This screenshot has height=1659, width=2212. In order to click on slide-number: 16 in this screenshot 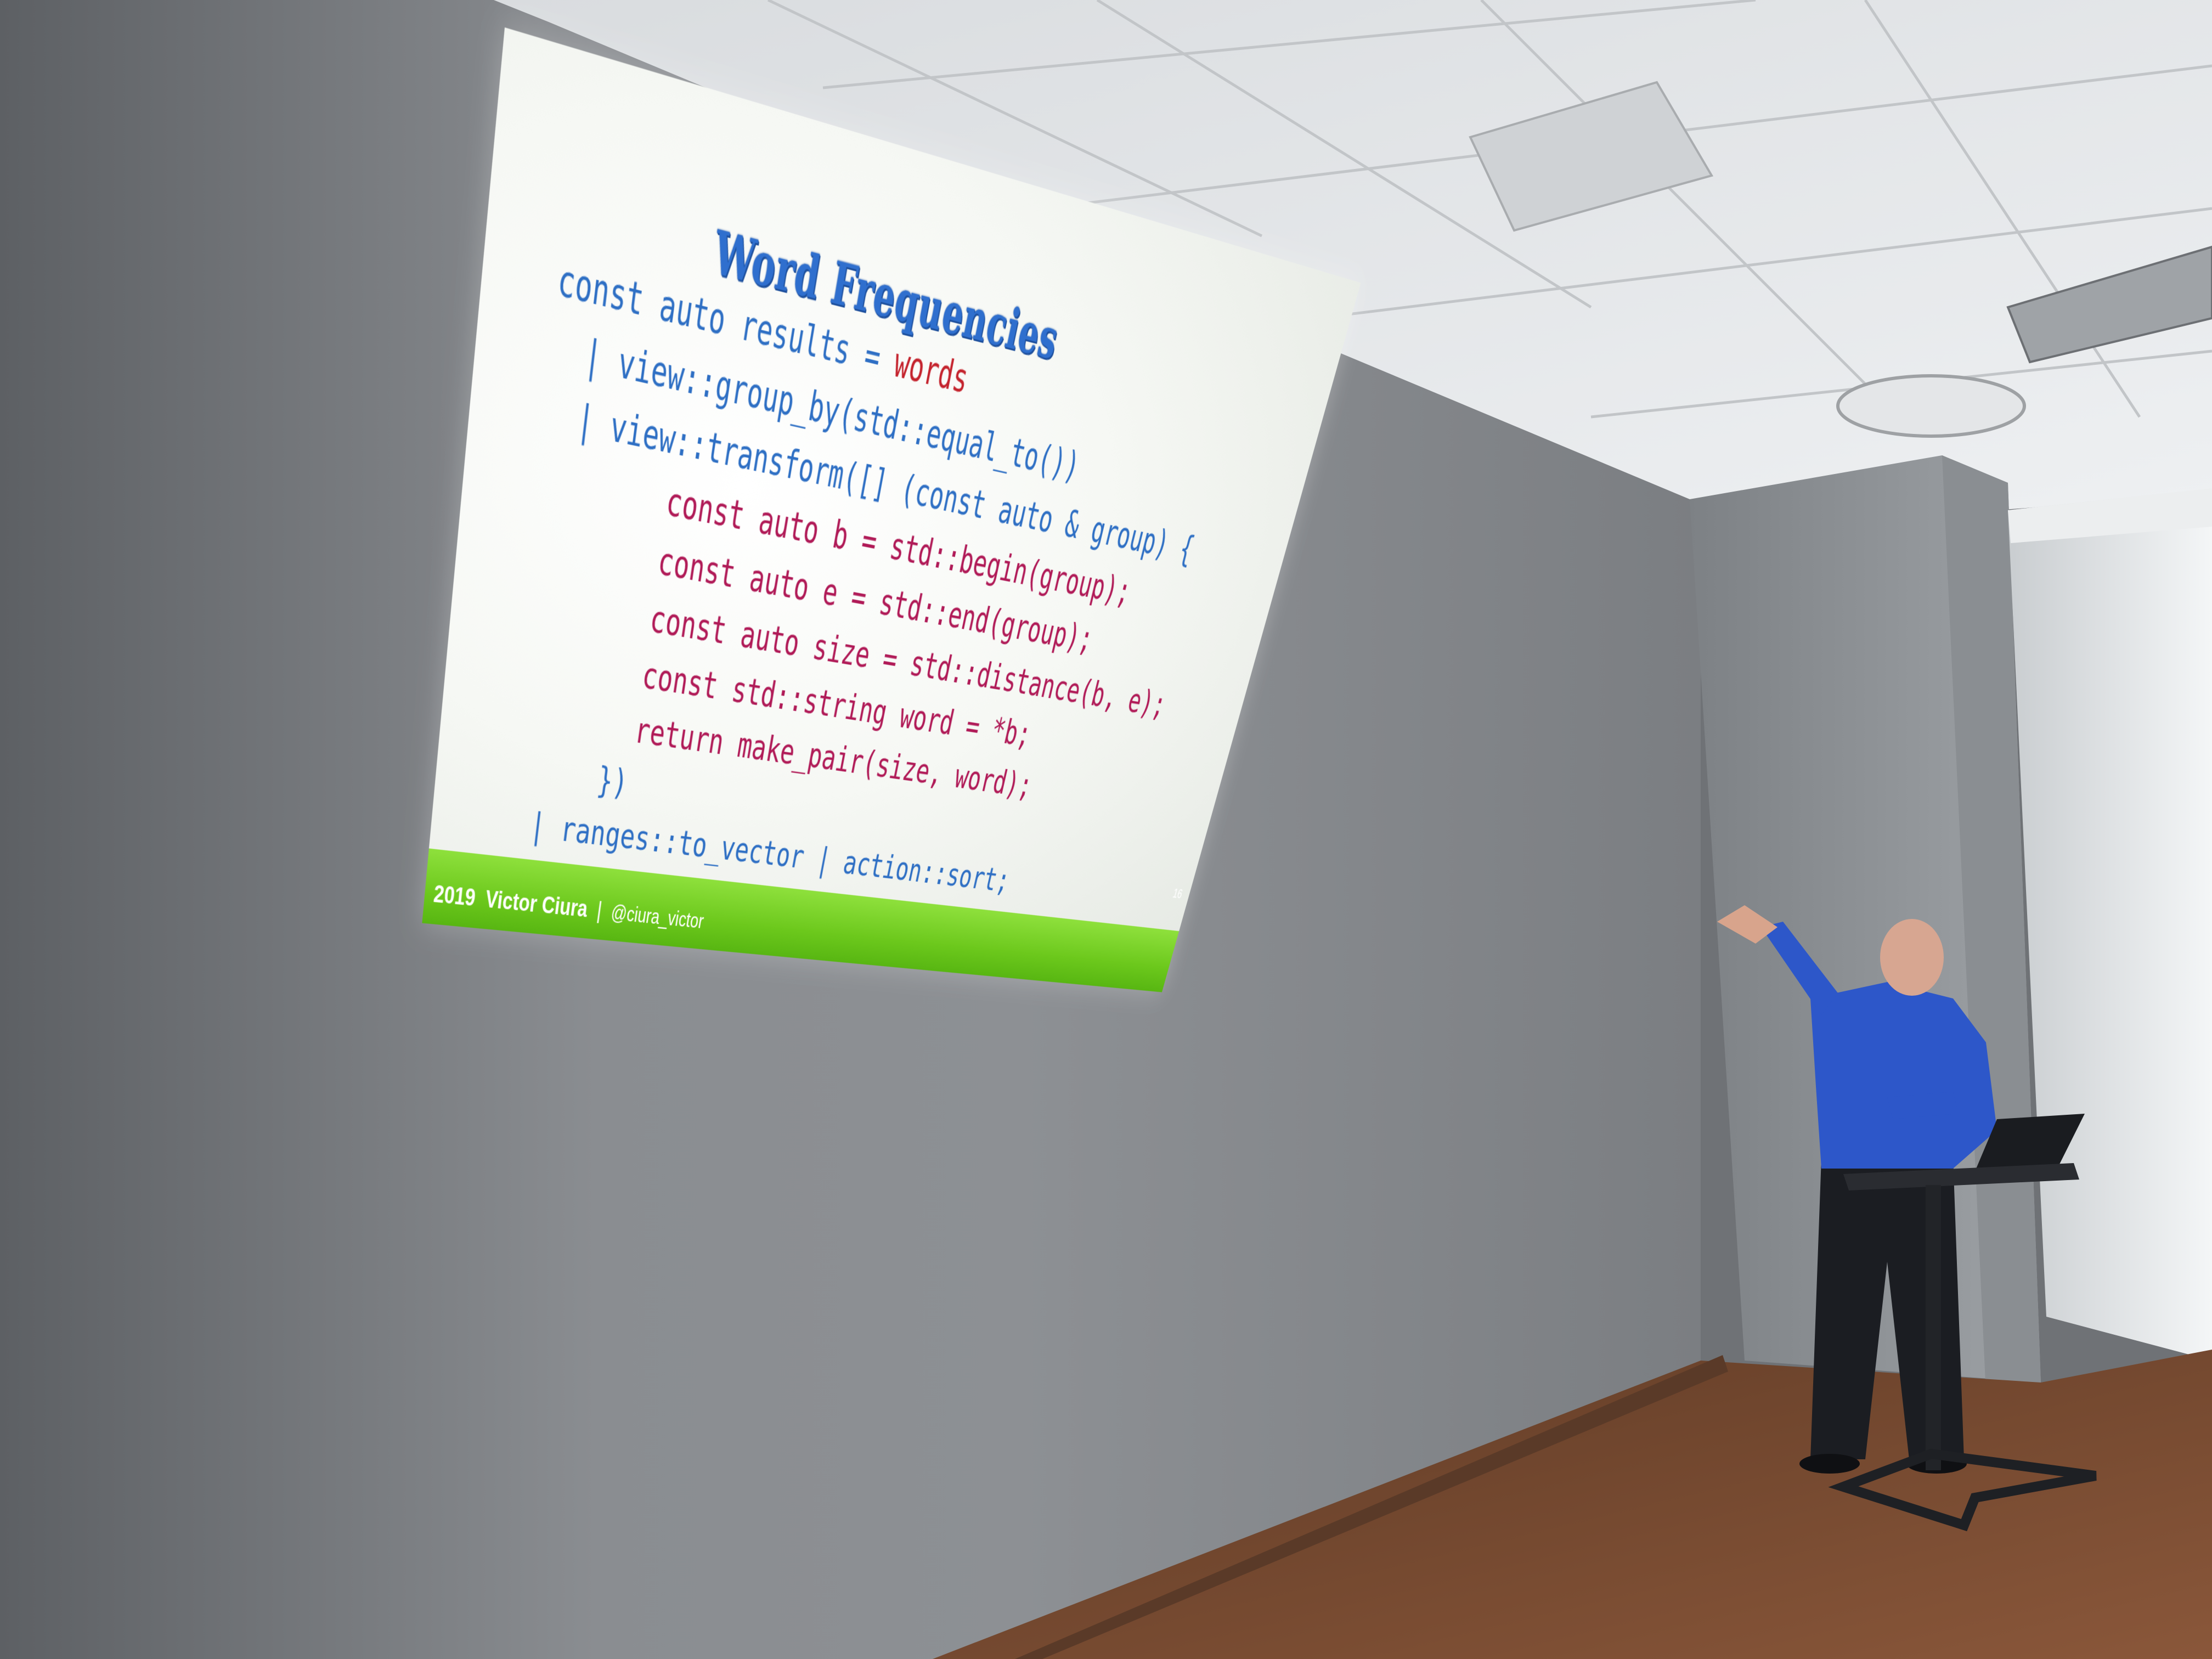, I will do `click(1177, 895)`.